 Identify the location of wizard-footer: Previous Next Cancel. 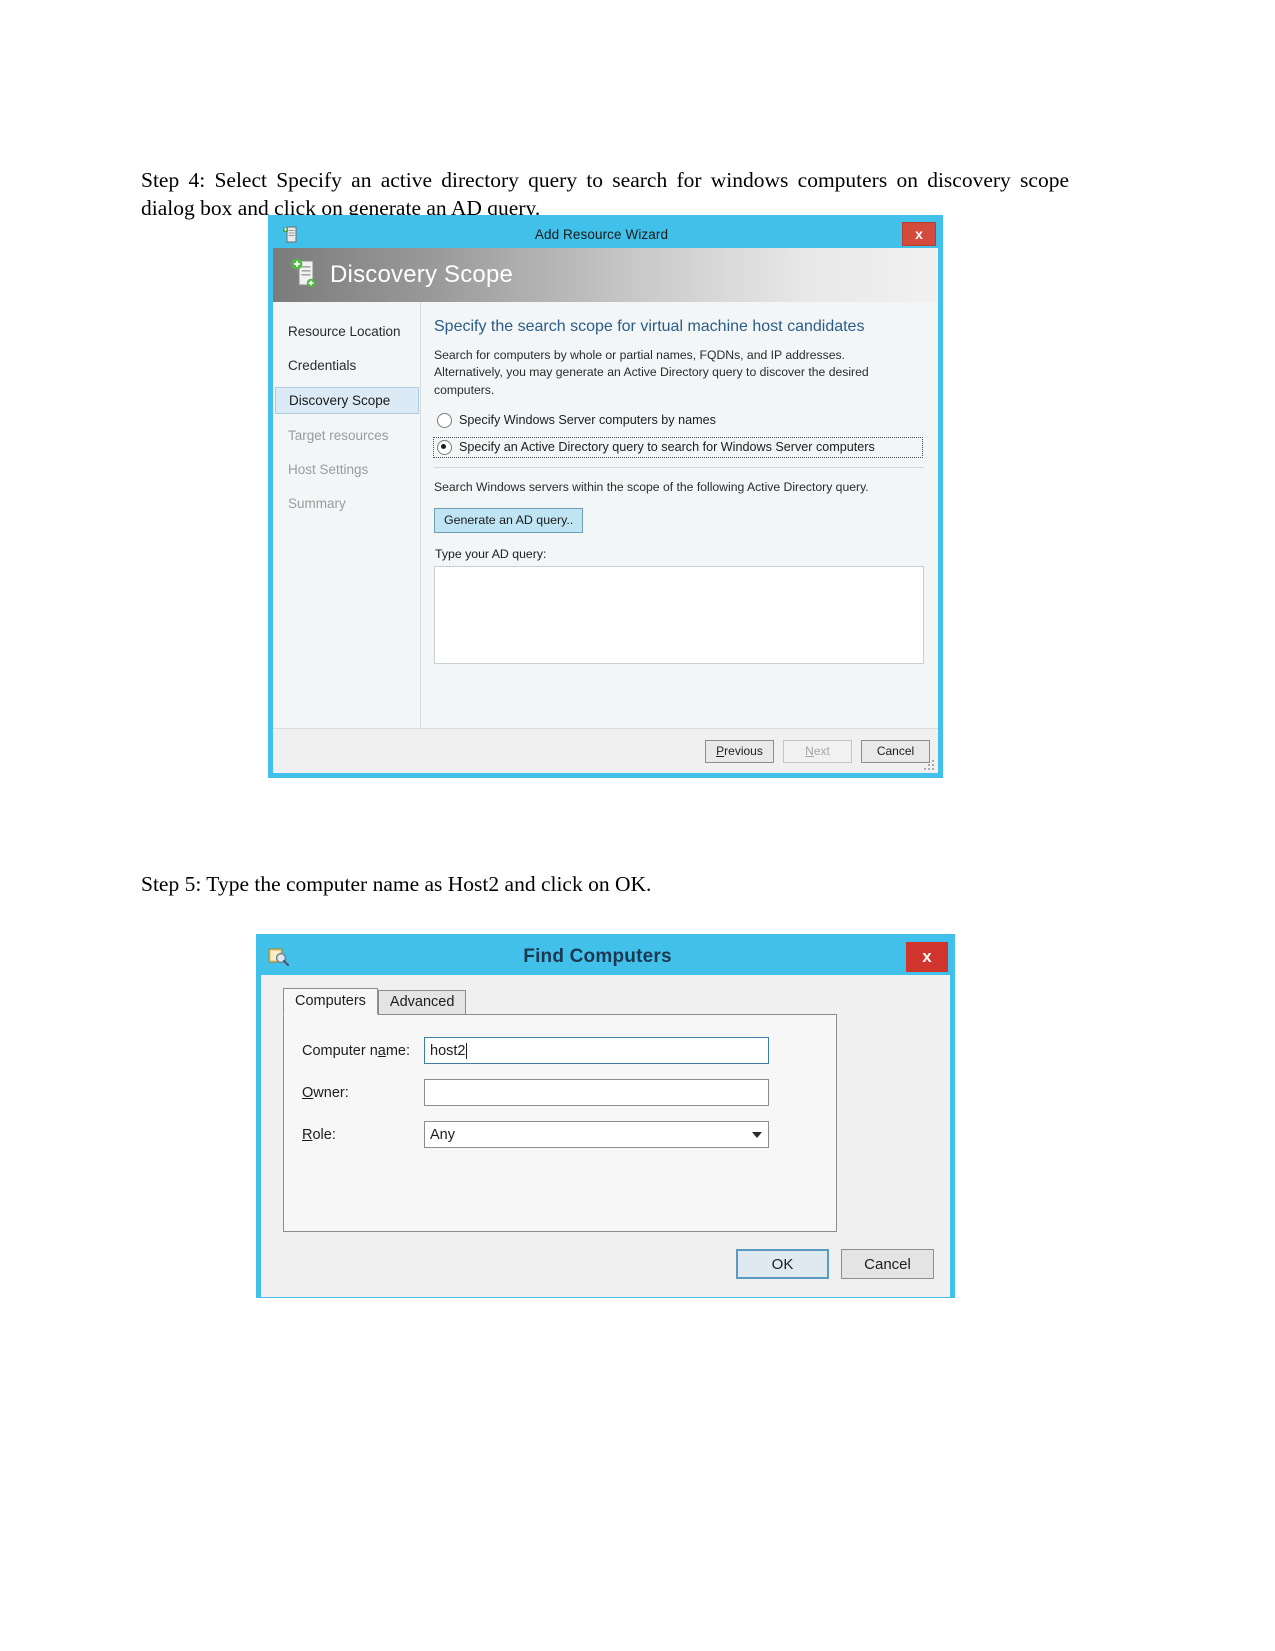
(605, 750).